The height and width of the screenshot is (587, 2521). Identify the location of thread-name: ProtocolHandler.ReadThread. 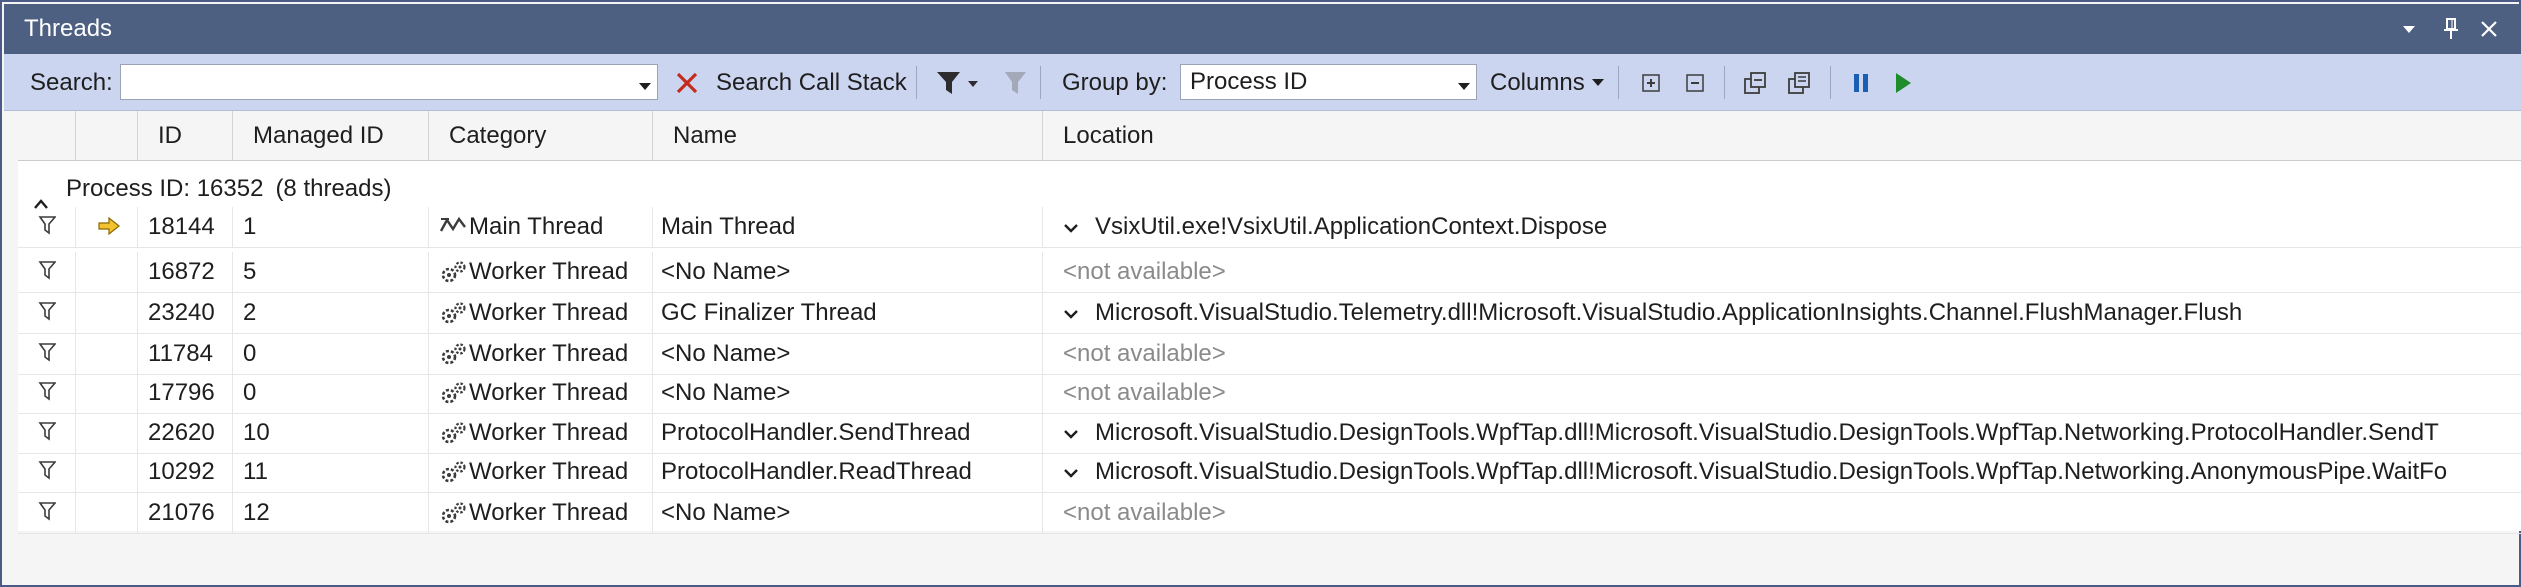
(848, 472).